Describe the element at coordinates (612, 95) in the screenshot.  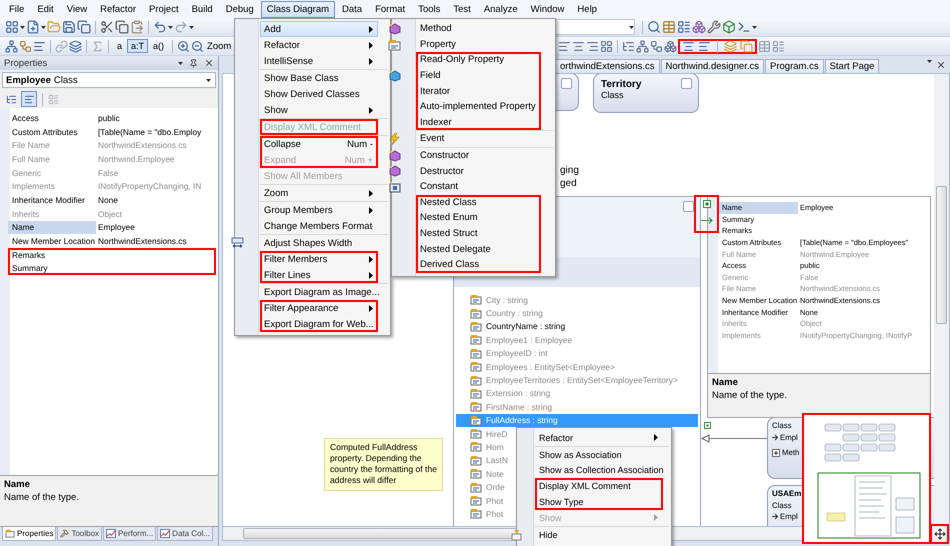
I see `class-kind: Class` at that location.